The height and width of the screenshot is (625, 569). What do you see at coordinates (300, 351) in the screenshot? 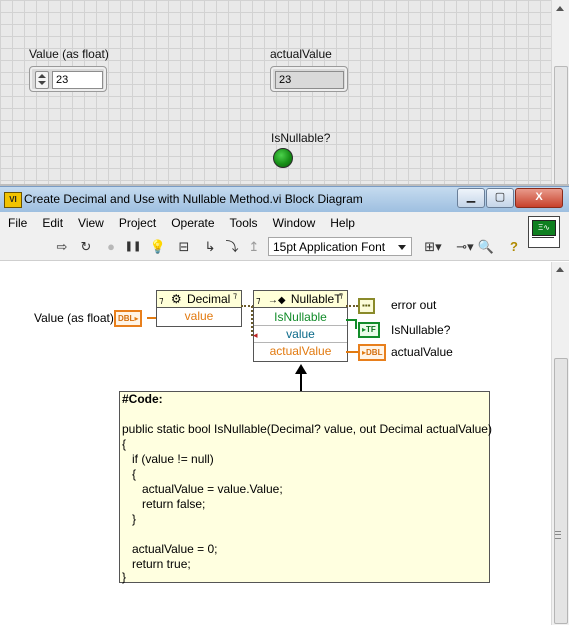
I see `actual-value-output: actualValue` at bounding box center [300, 351].